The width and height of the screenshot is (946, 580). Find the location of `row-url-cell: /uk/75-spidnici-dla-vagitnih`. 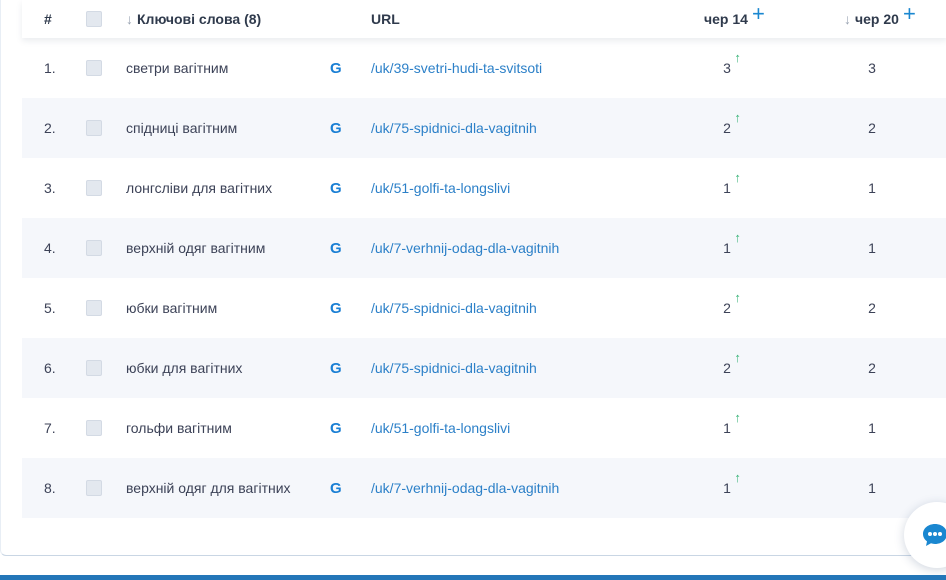

row-url-cell: /uk/75-spidnici-dla-vagitnih is located at coordinates (454, 128).